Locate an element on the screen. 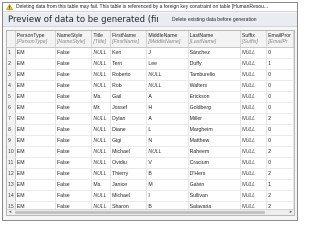  table-row: 4 EM False NULL Rob NULL Walters NULL 0 is located at coordinates (150, 86).